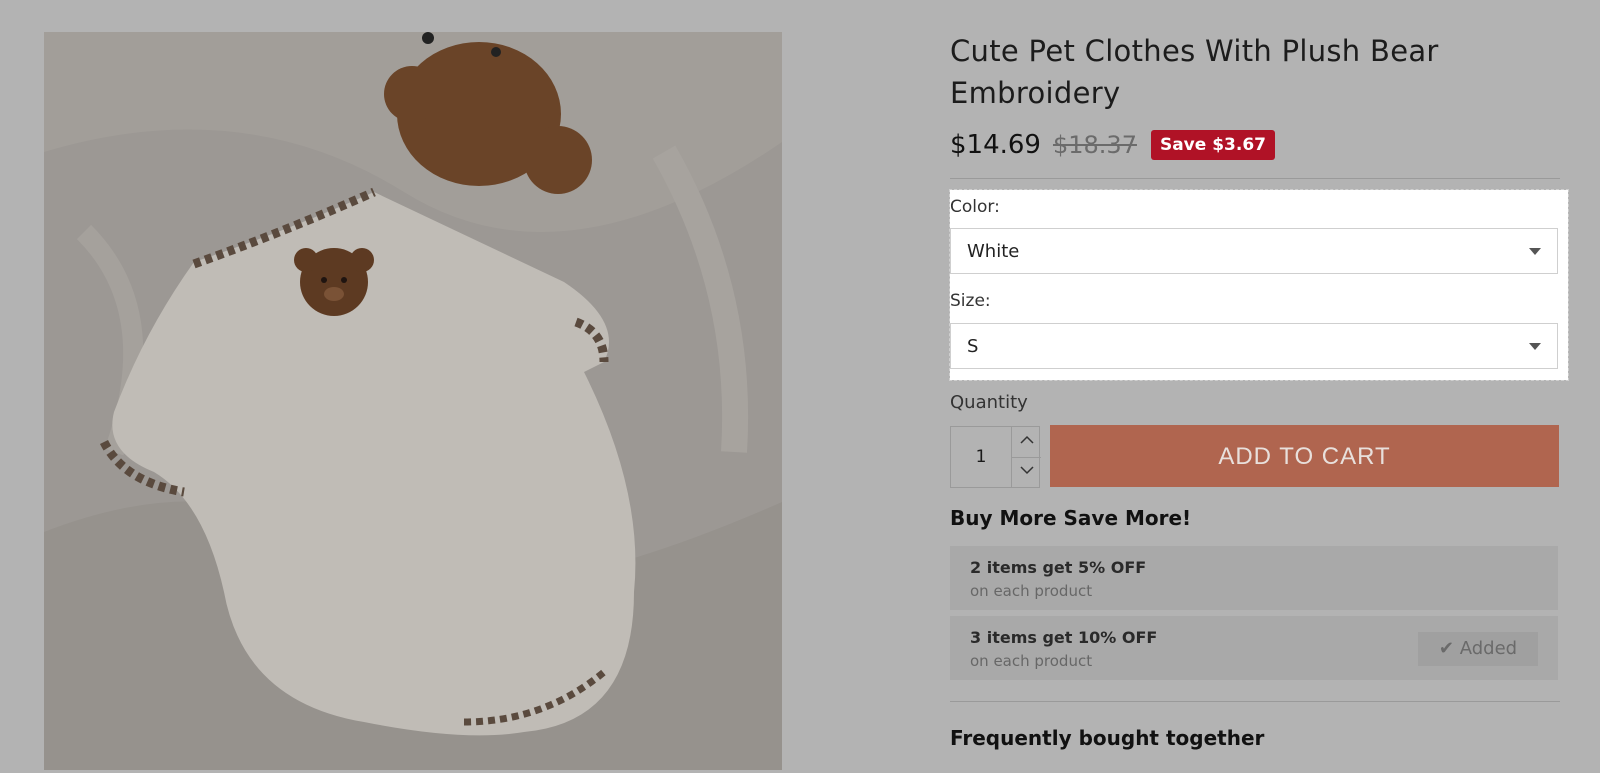 The width and height of the screenshot is (1600, 773). I want to click on tier-headline: 3 items get 10% OFF, so click(1064, 637).